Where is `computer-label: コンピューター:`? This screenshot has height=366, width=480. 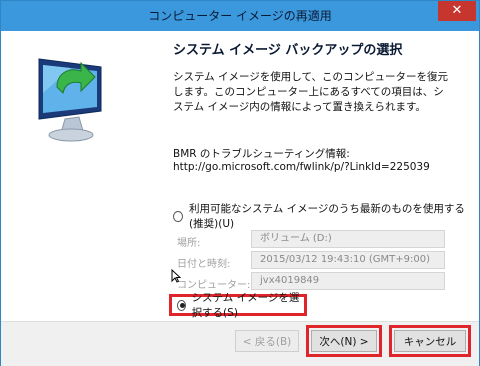
computer-label: コンピューター: is located at coordinates (214, 285).